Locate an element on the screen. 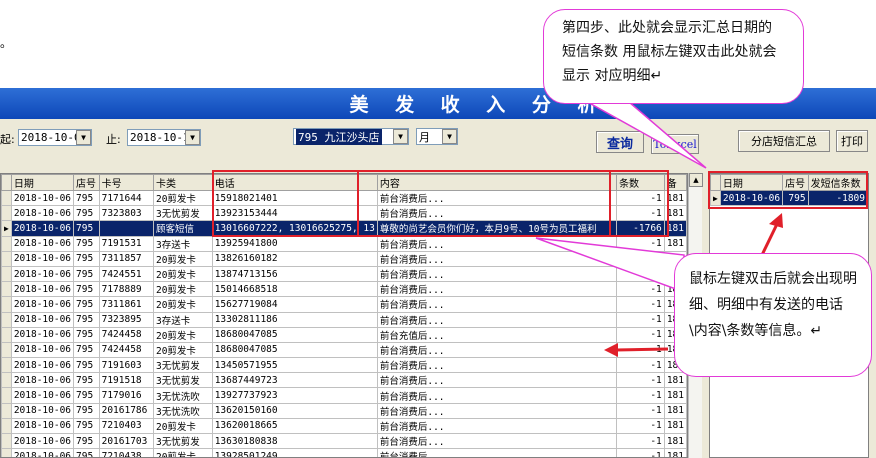 The height and width of the screenshot is (458, 876). detail-callout-pointer is located at coordinates (610, 265).